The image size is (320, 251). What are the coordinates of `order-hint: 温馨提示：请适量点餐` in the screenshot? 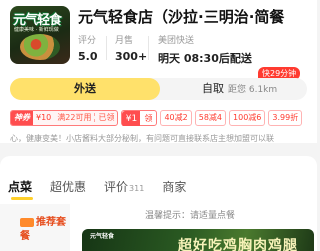 It's located at (190, 216).